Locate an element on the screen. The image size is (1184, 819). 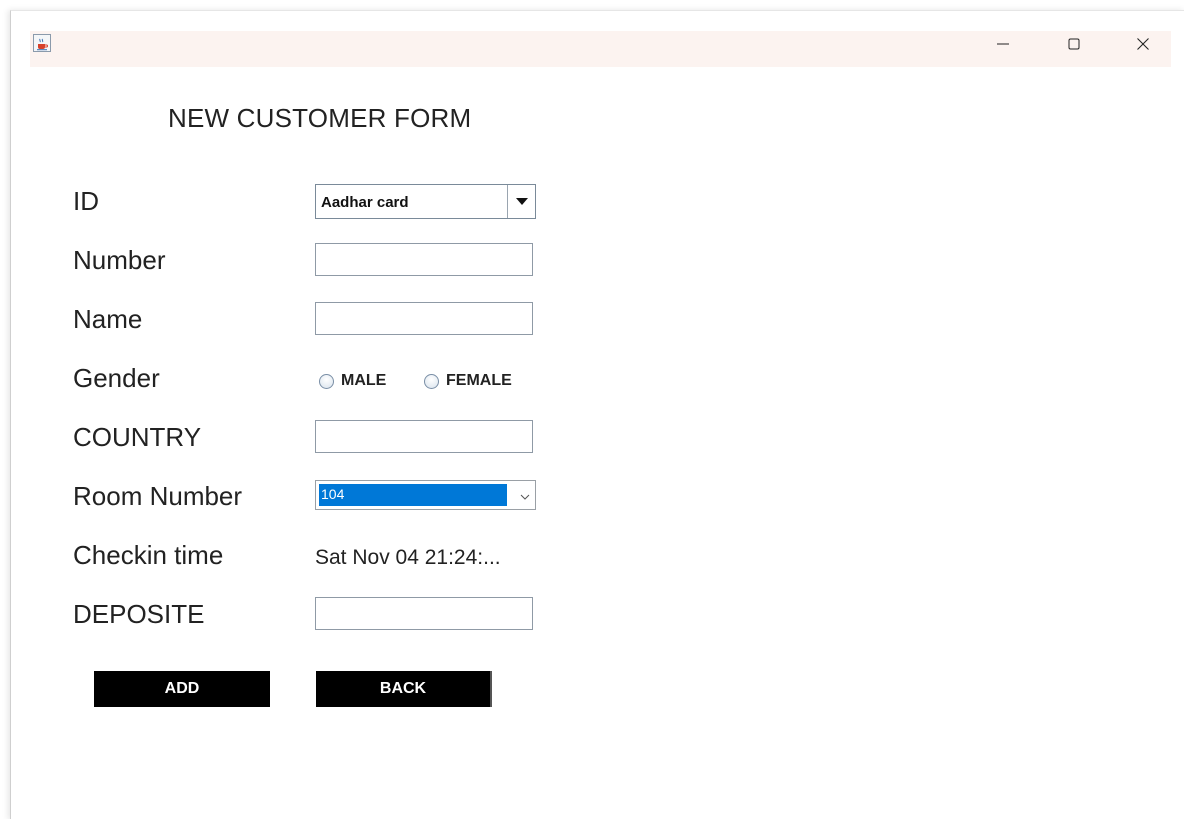
country-label: COUNTRY is located at coordinates (137, 437).